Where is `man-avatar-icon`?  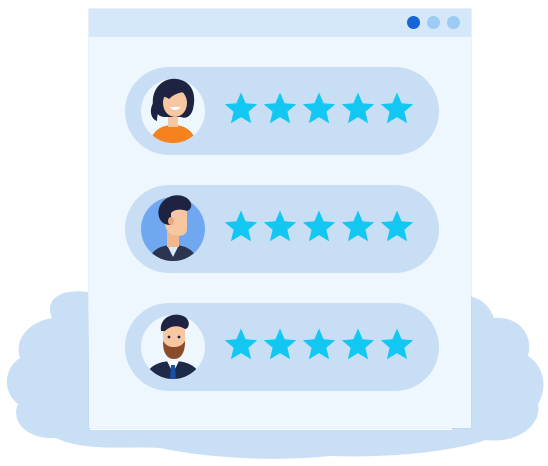
man-avatar-icon is located at coordinates (173, 228).